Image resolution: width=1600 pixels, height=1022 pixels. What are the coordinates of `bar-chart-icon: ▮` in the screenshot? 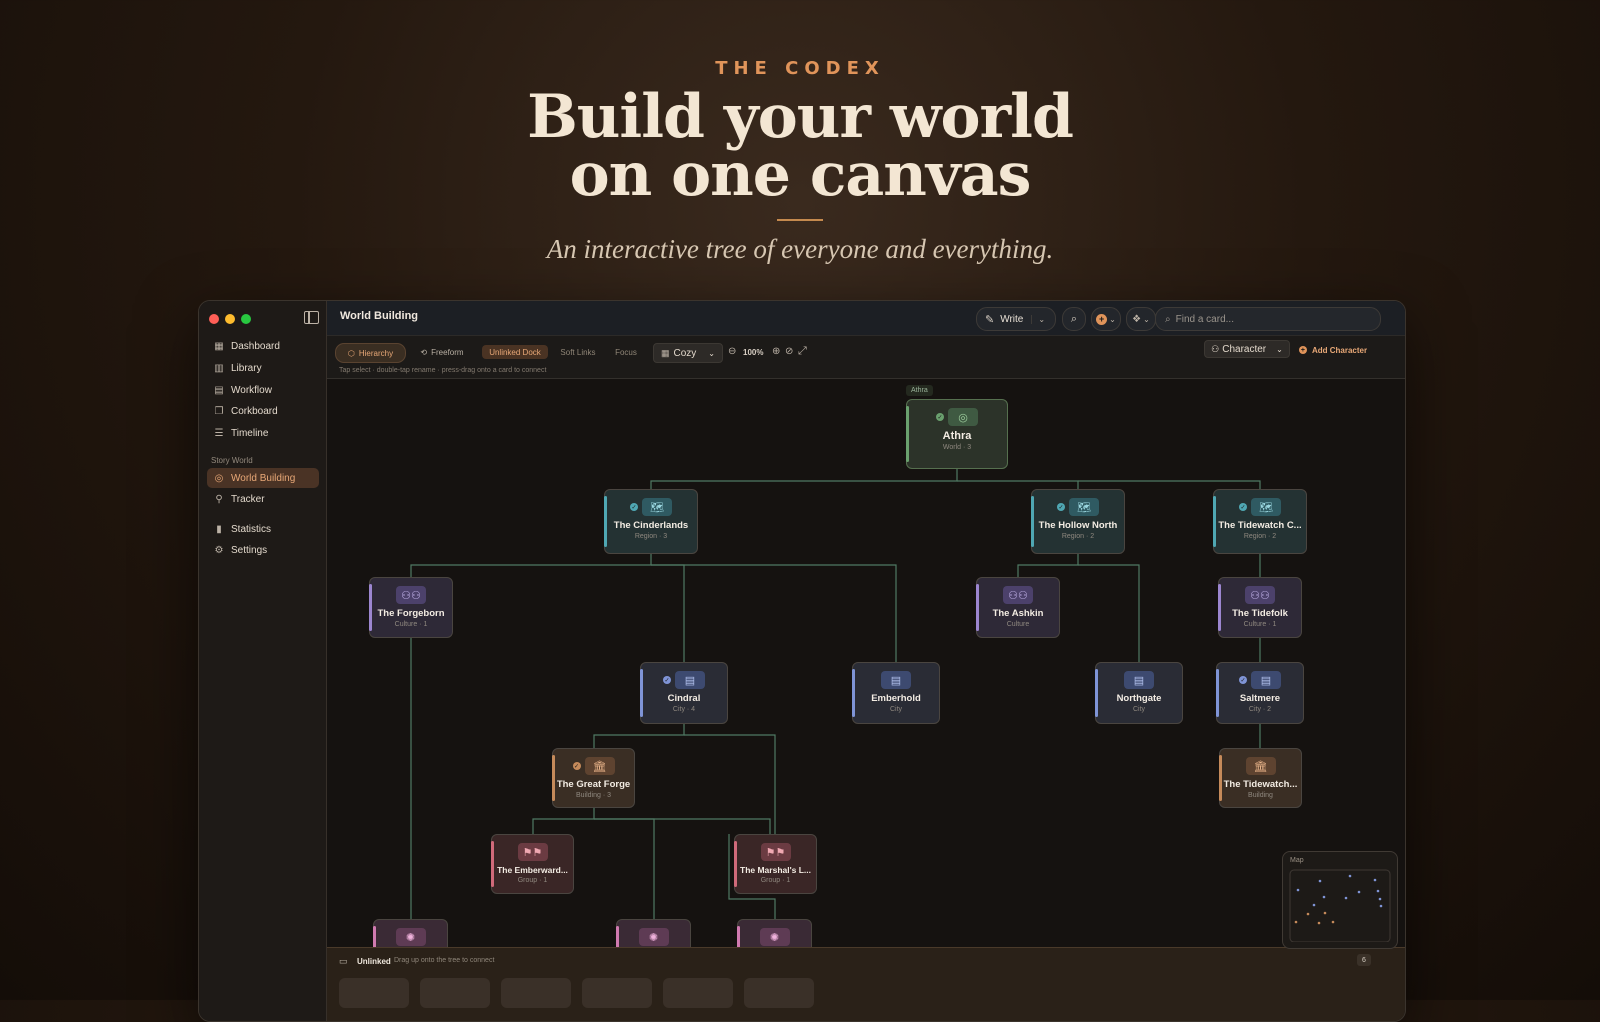 It's located at (219, 529).